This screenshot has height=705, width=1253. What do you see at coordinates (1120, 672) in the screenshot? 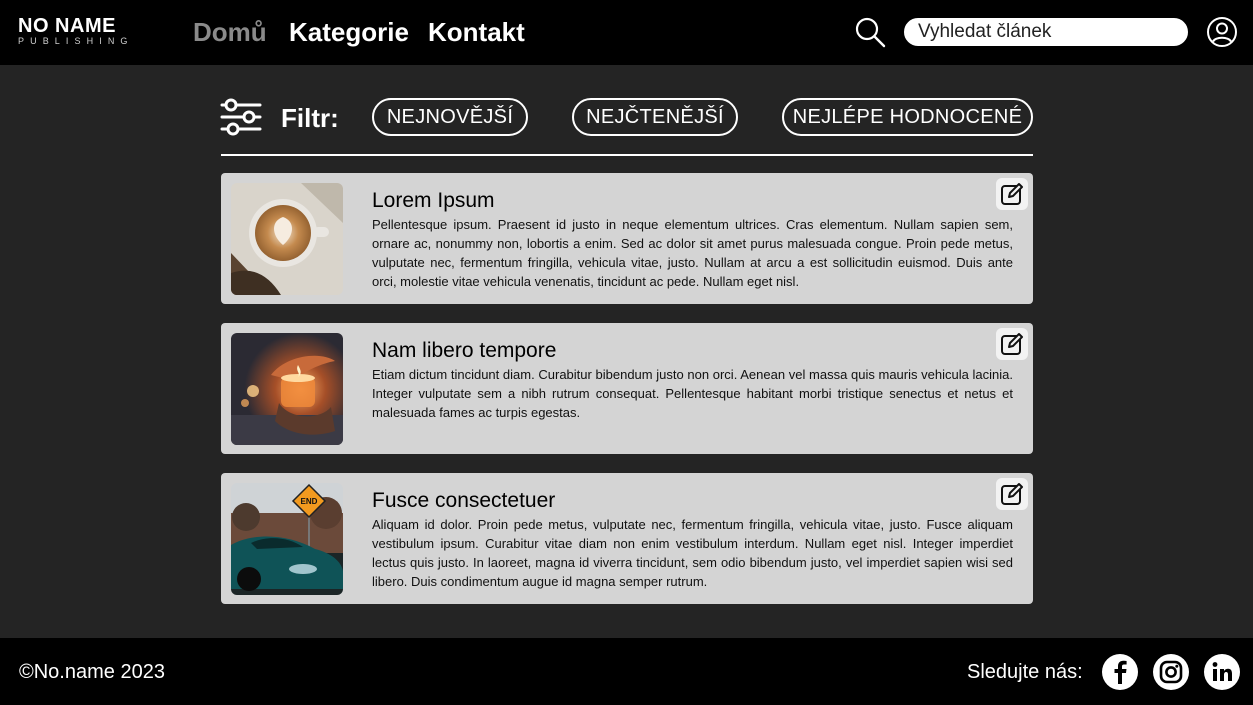
I see `facebook-icon` at bounding box center [1120, 672].